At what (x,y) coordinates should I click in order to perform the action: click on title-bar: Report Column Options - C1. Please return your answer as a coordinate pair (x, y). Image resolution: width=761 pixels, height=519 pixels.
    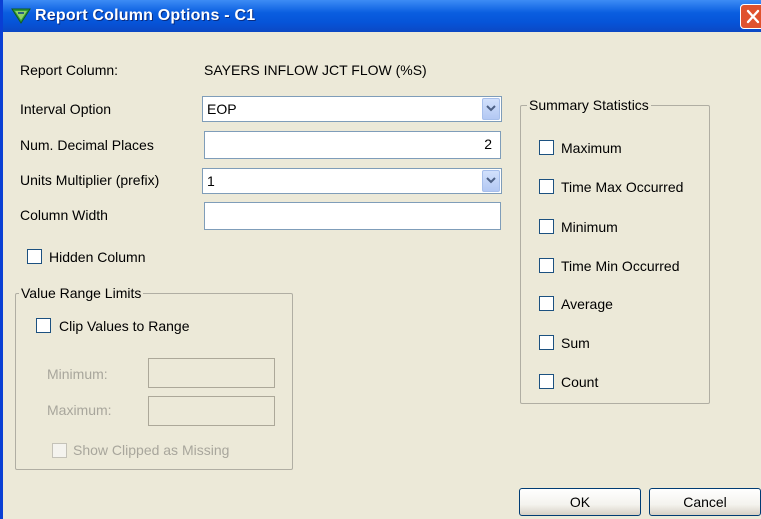
    Looking at the image, I should click on (382, 16).